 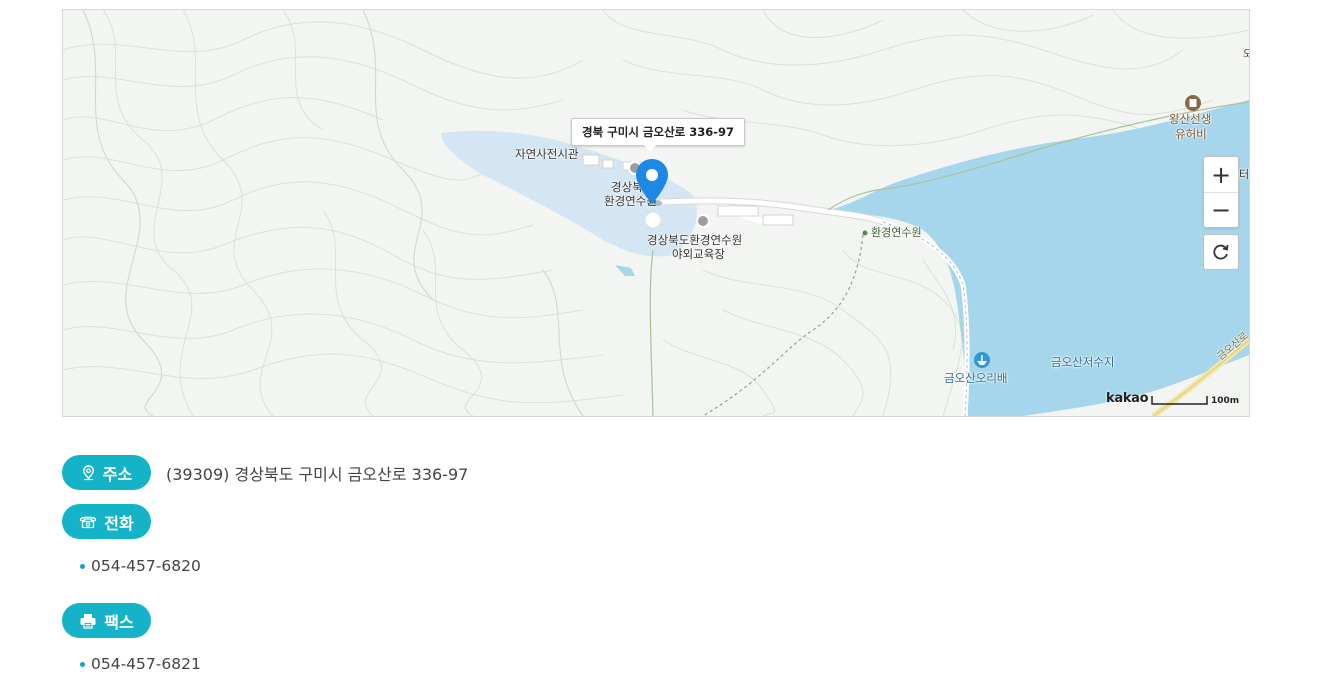 What do you see at coordinates (88, 522) in the screenshot?
I see `phone-icon` at bounding box center [88, 522].